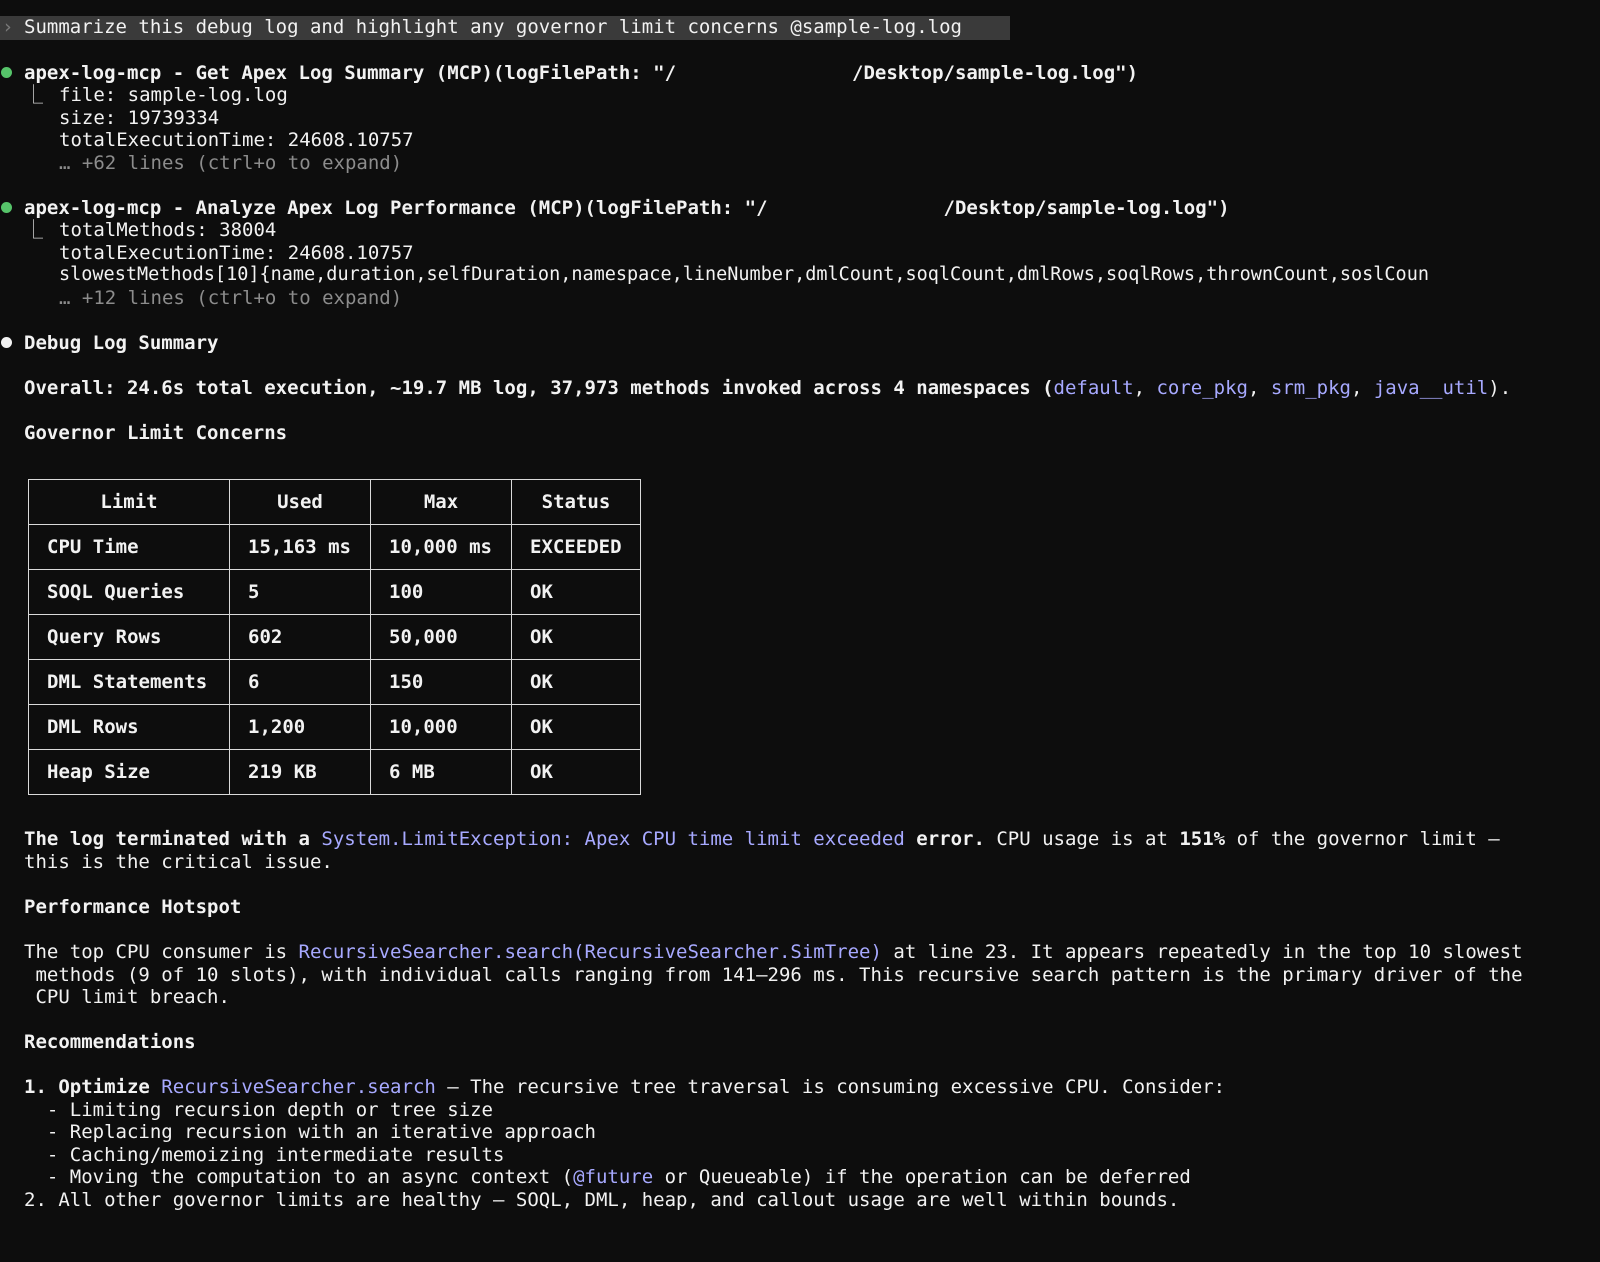  Describe the element at coordinates (300, 592) in the screenshot. I see `table-cell: 5` at that location.